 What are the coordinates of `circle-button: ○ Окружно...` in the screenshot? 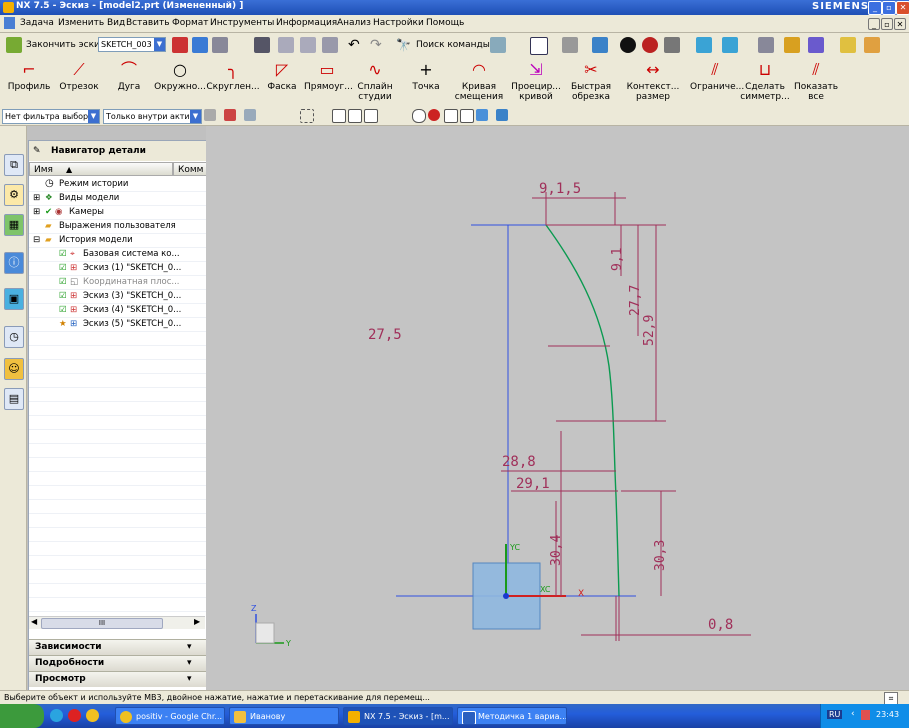 It's located at (180, 82).